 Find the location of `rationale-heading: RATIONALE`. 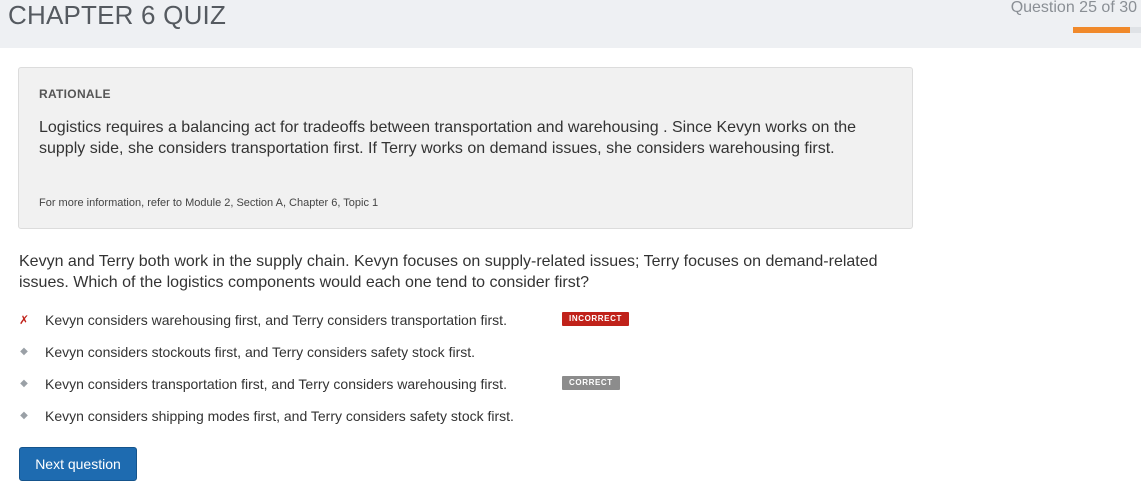

rationale-heading: RATIONALE is located at coordinates (75, 94).